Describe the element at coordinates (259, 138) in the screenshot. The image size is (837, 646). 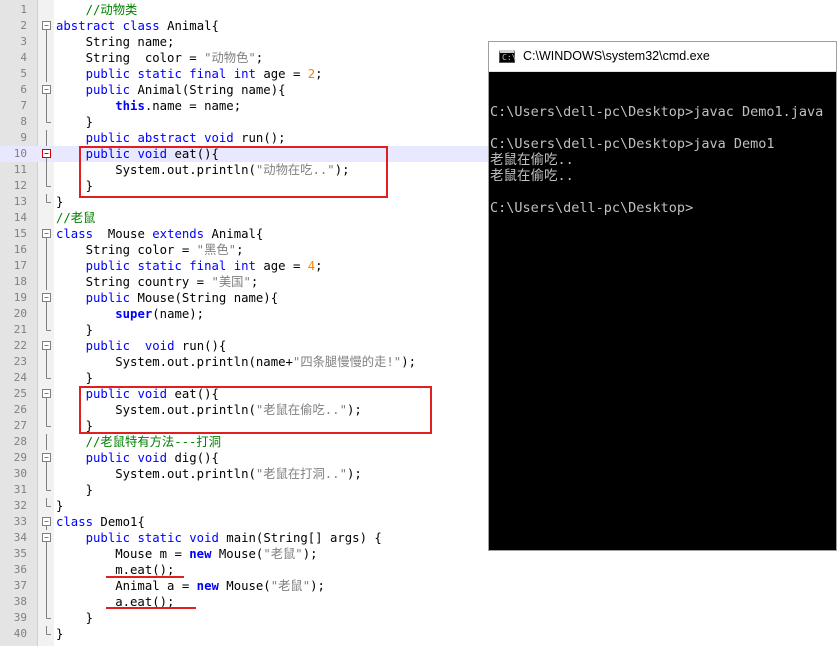
I see `code-token: run();` at that location.